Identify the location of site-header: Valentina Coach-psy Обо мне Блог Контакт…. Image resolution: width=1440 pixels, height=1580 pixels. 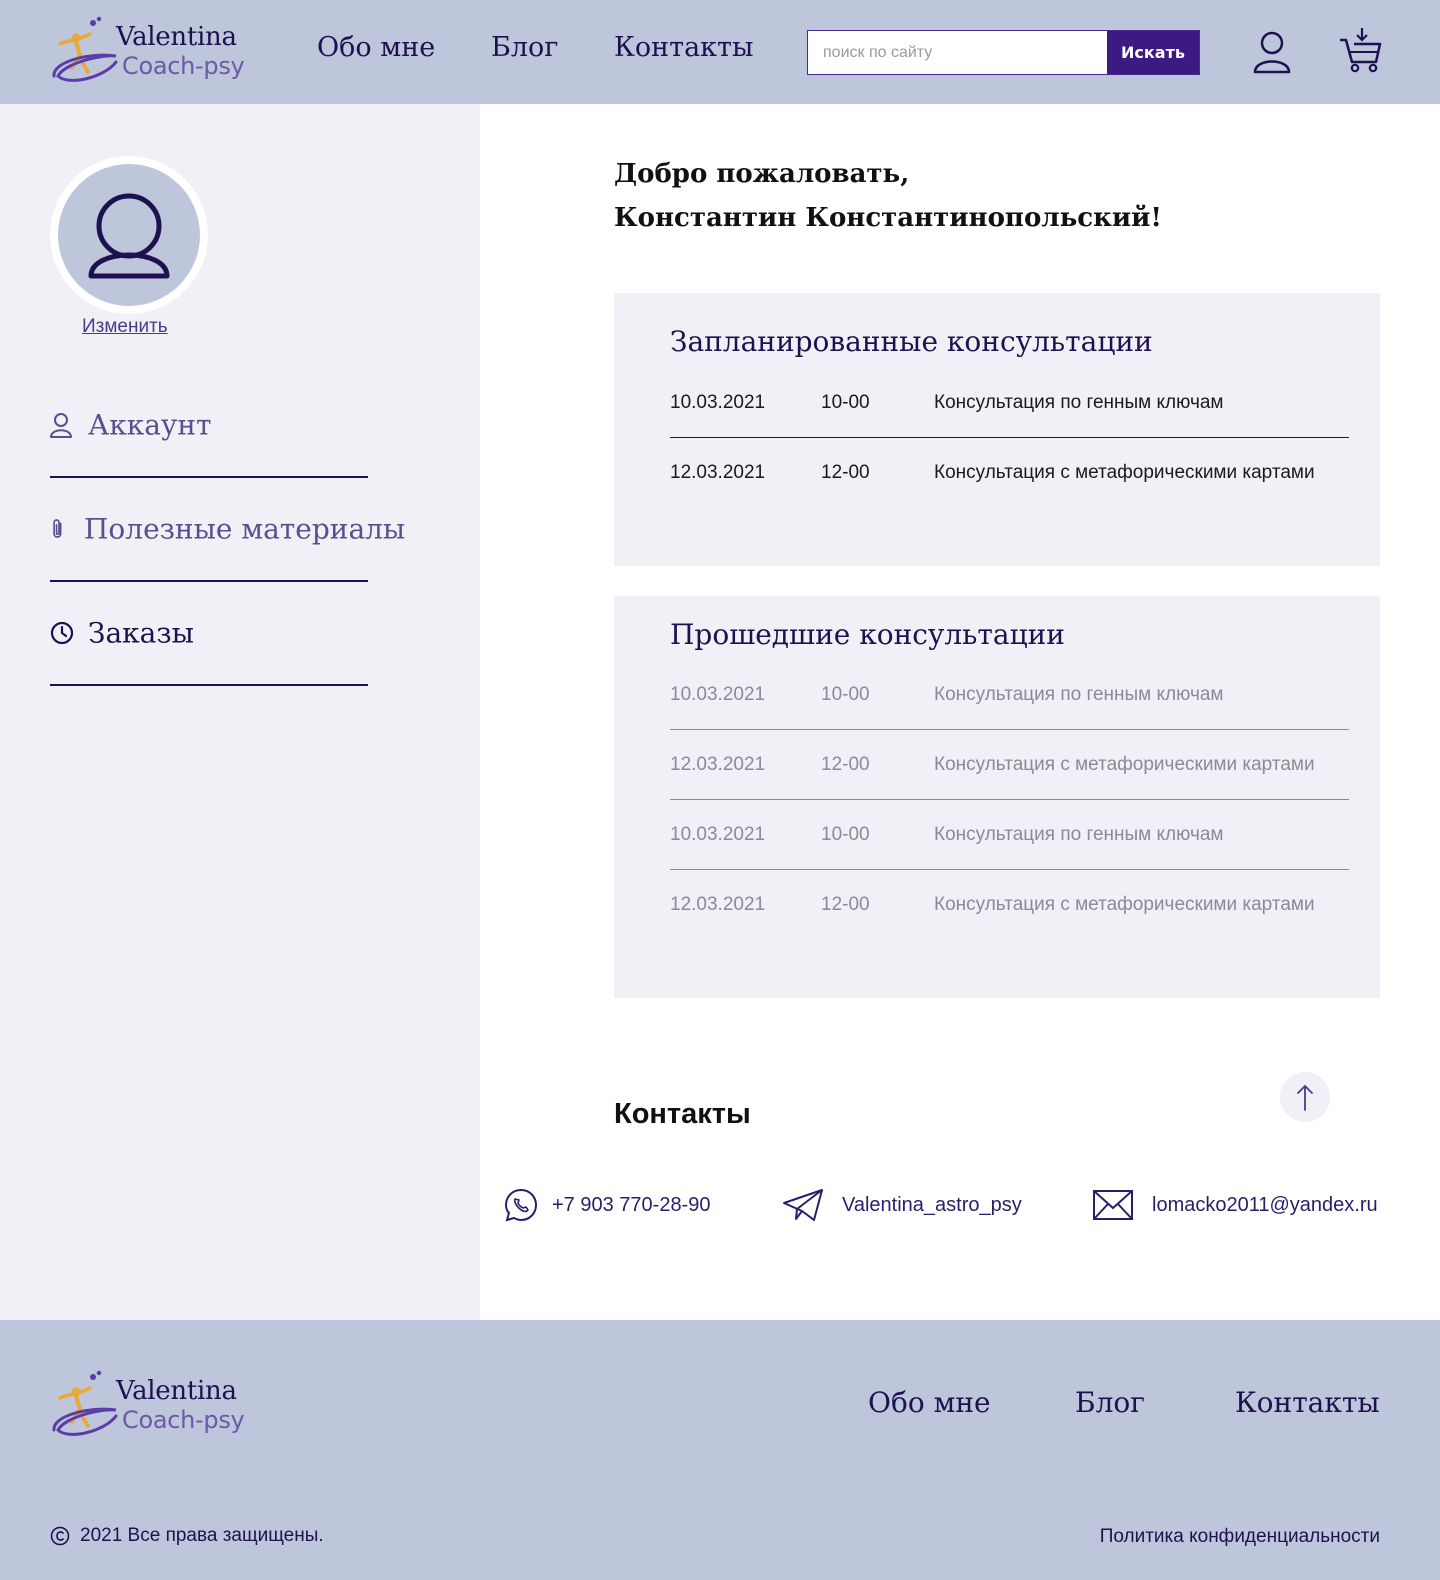
(720, 52).